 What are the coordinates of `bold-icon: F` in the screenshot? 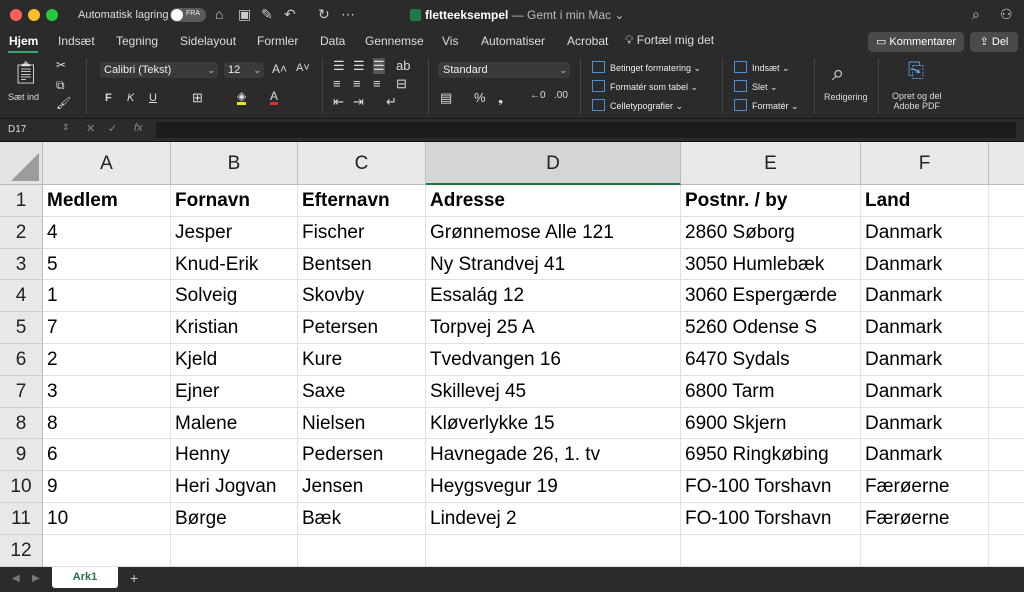 It's located at (108, 98).